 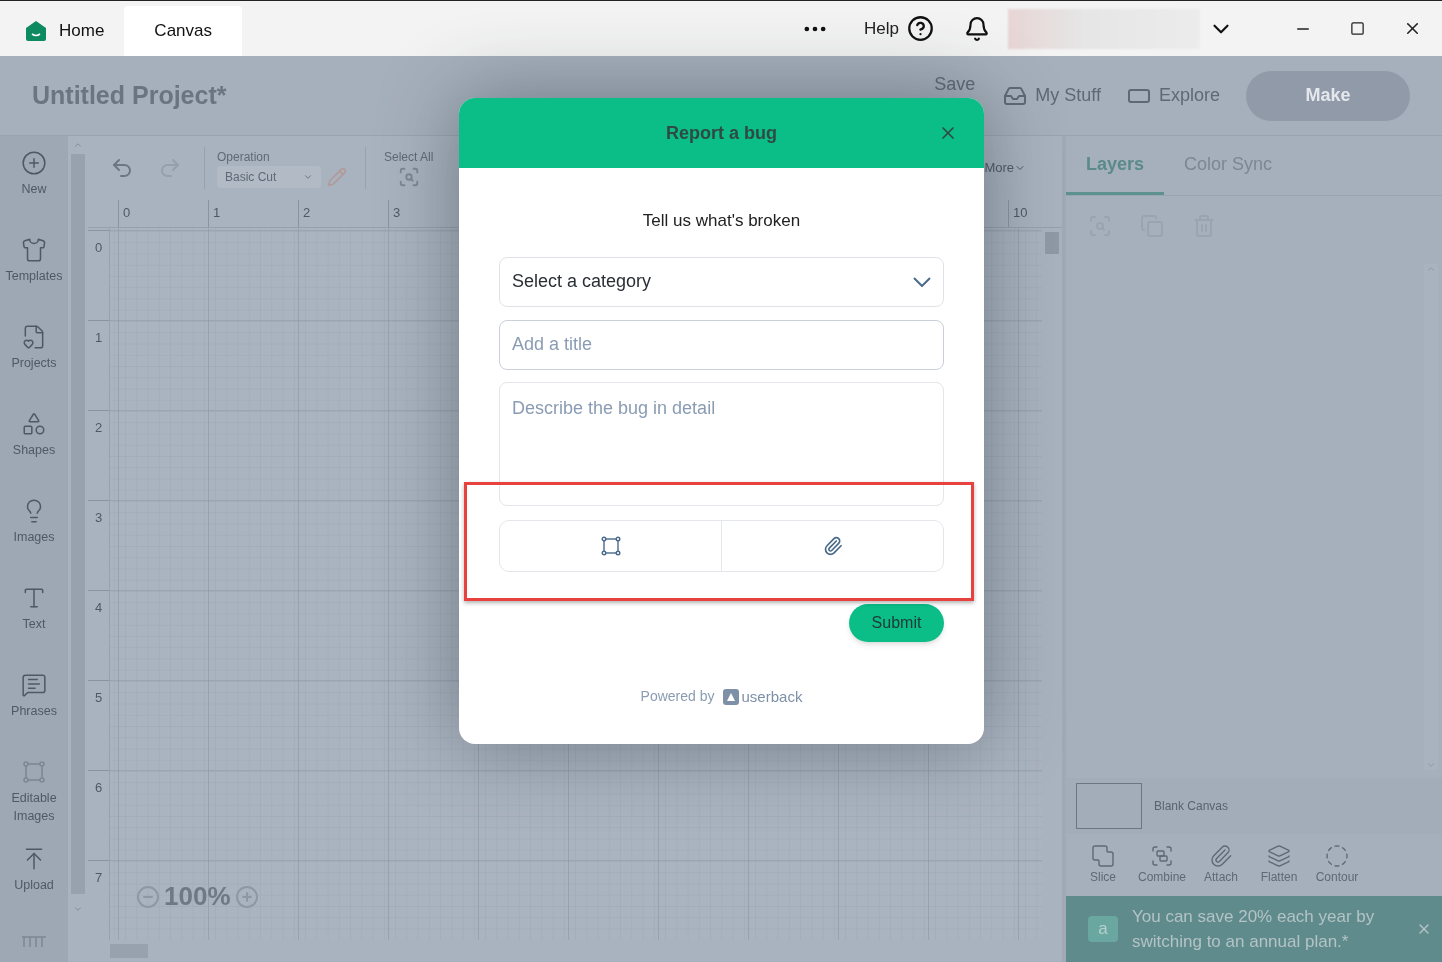 I want to click on select-all-label: Select All, so click(x=409, y=157).